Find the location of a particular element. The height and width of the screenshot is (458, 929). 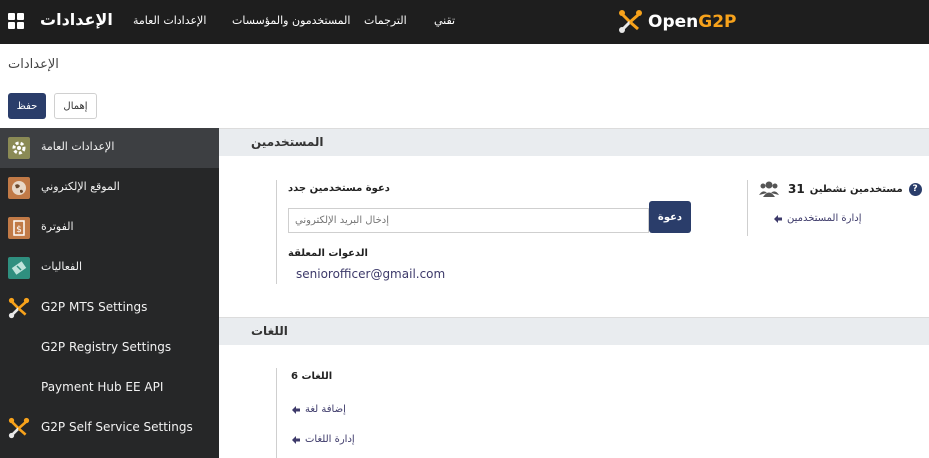

manage-users-label: إدارة المستخدمين is located at coordinates (824, 218).